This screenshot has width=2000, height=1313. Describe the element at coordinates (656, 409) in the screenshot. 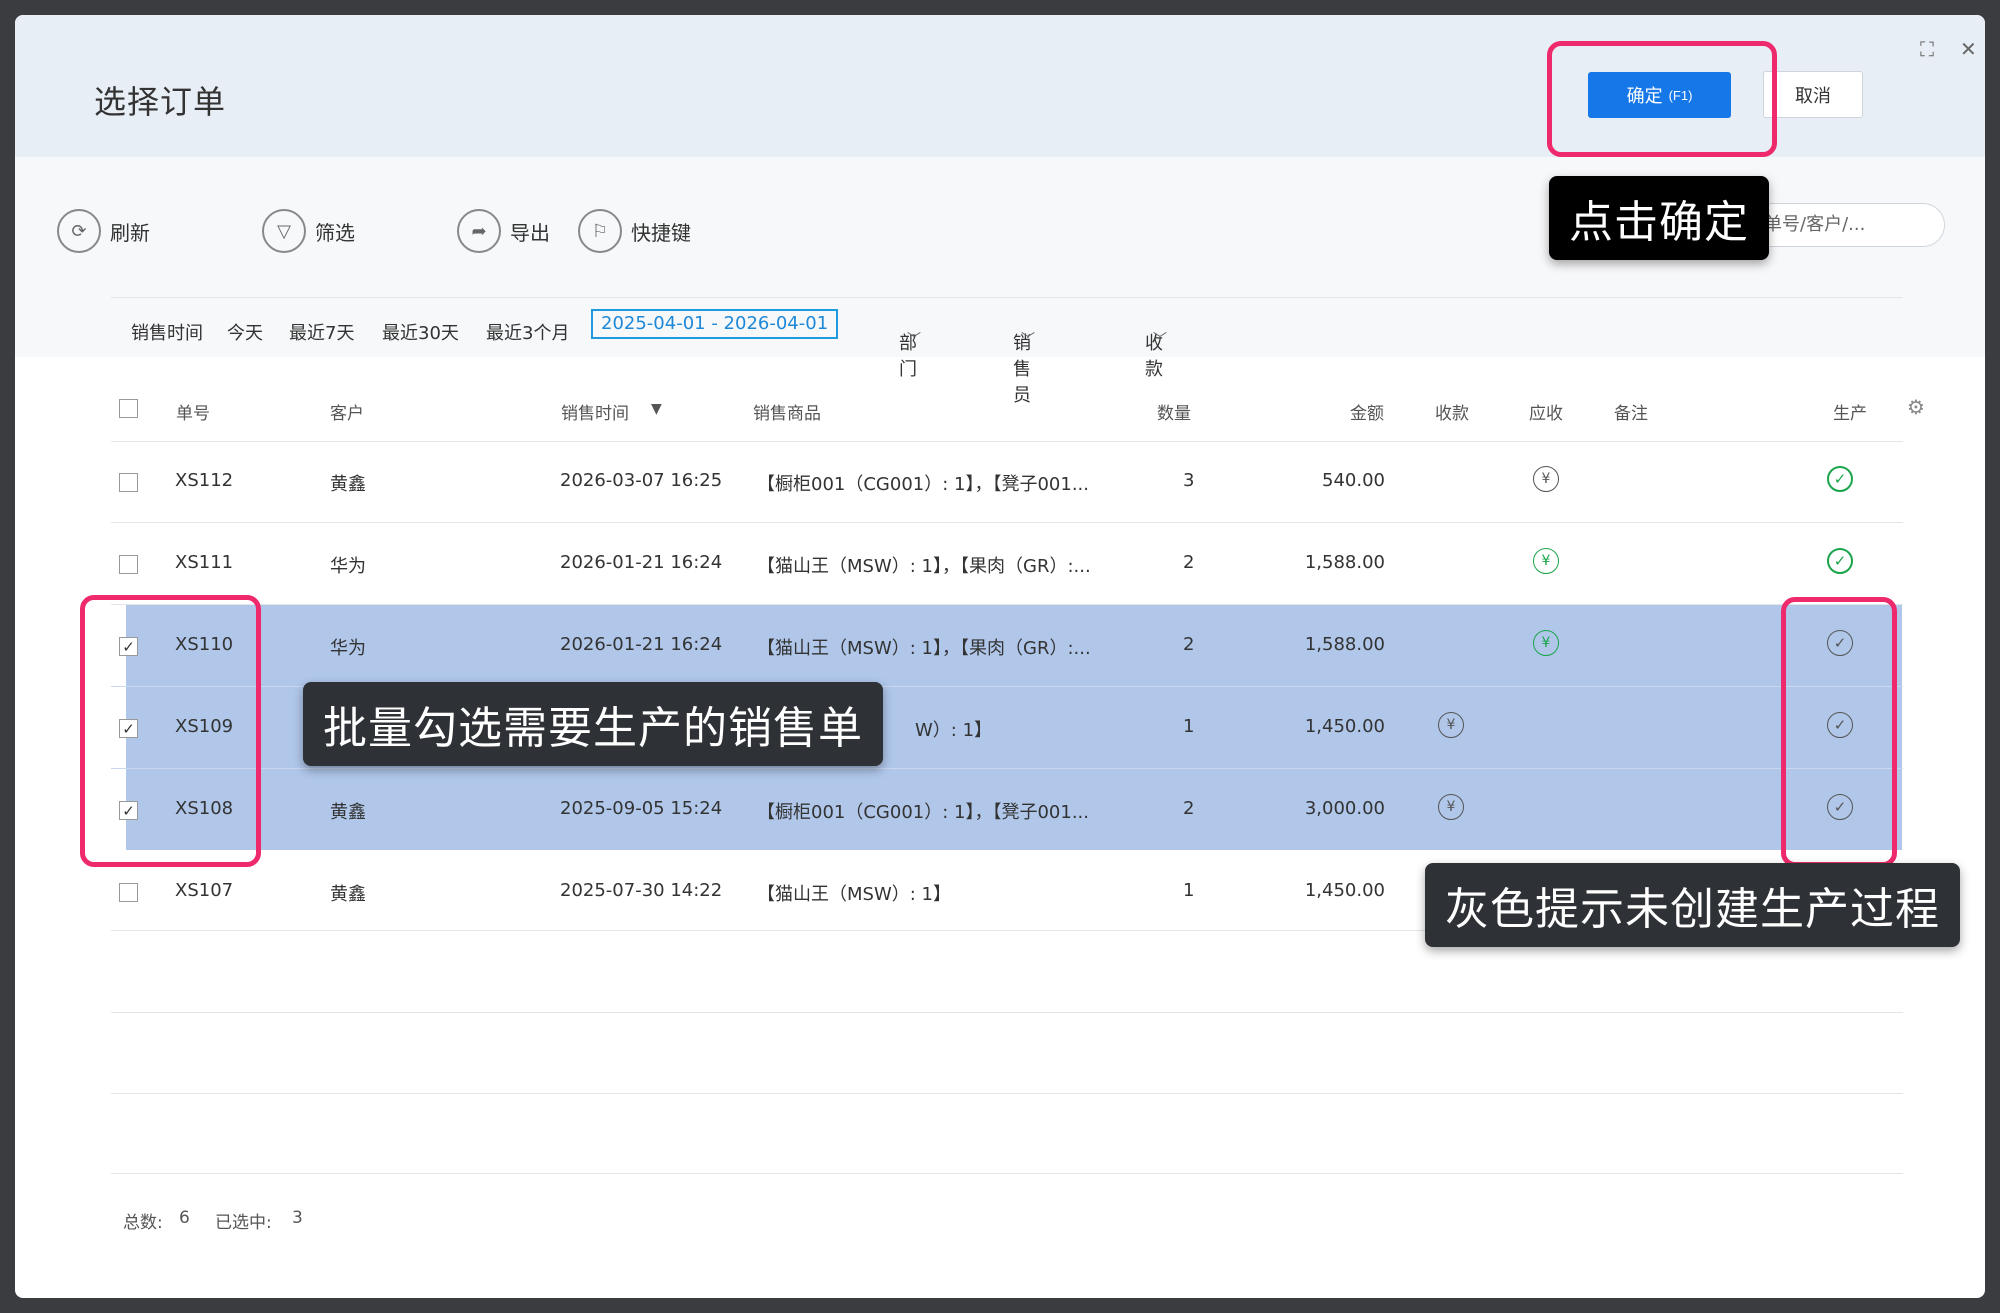

I see `sort-desc-icon: ▼` at that location.